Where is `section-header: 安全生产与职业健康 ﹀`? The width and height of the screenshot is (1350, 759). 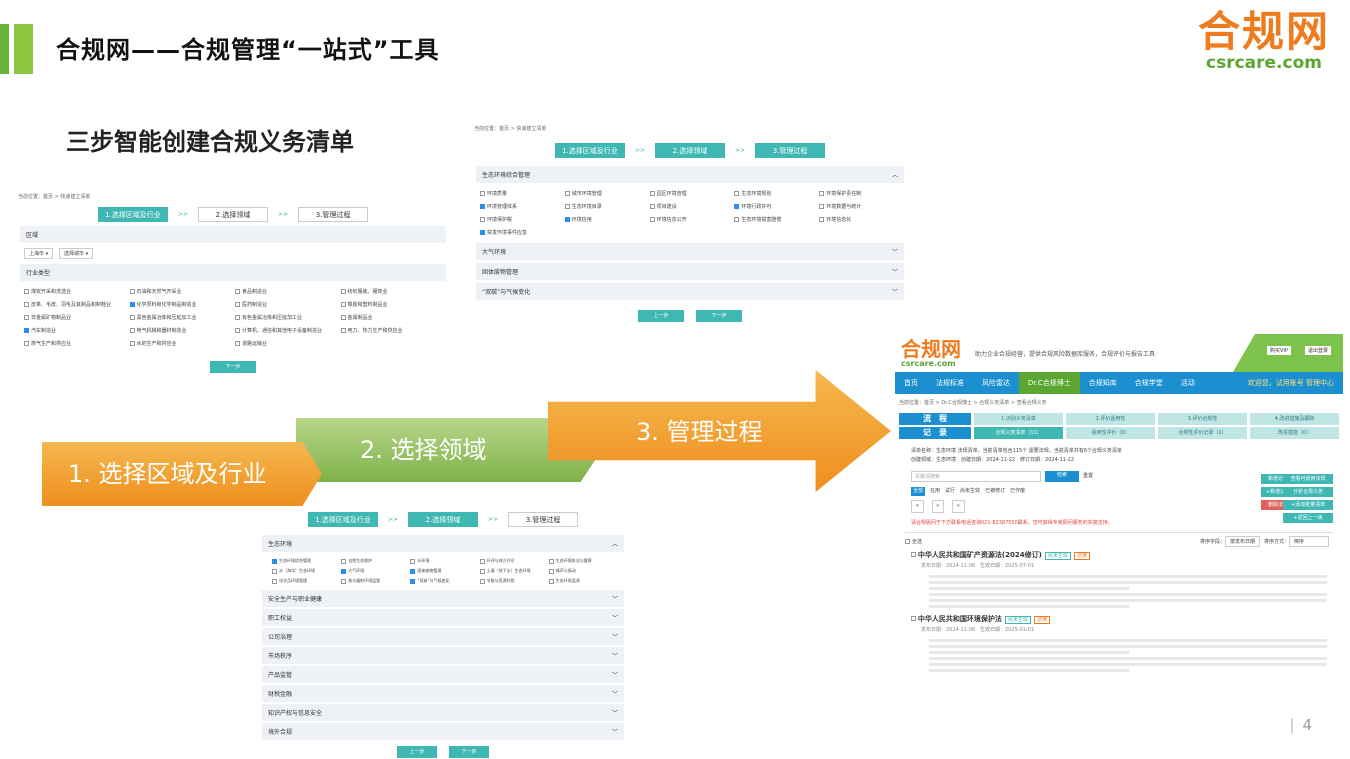 section-header: 安全生产与职业健康 ﹀ is located at coordinates (443, 598).